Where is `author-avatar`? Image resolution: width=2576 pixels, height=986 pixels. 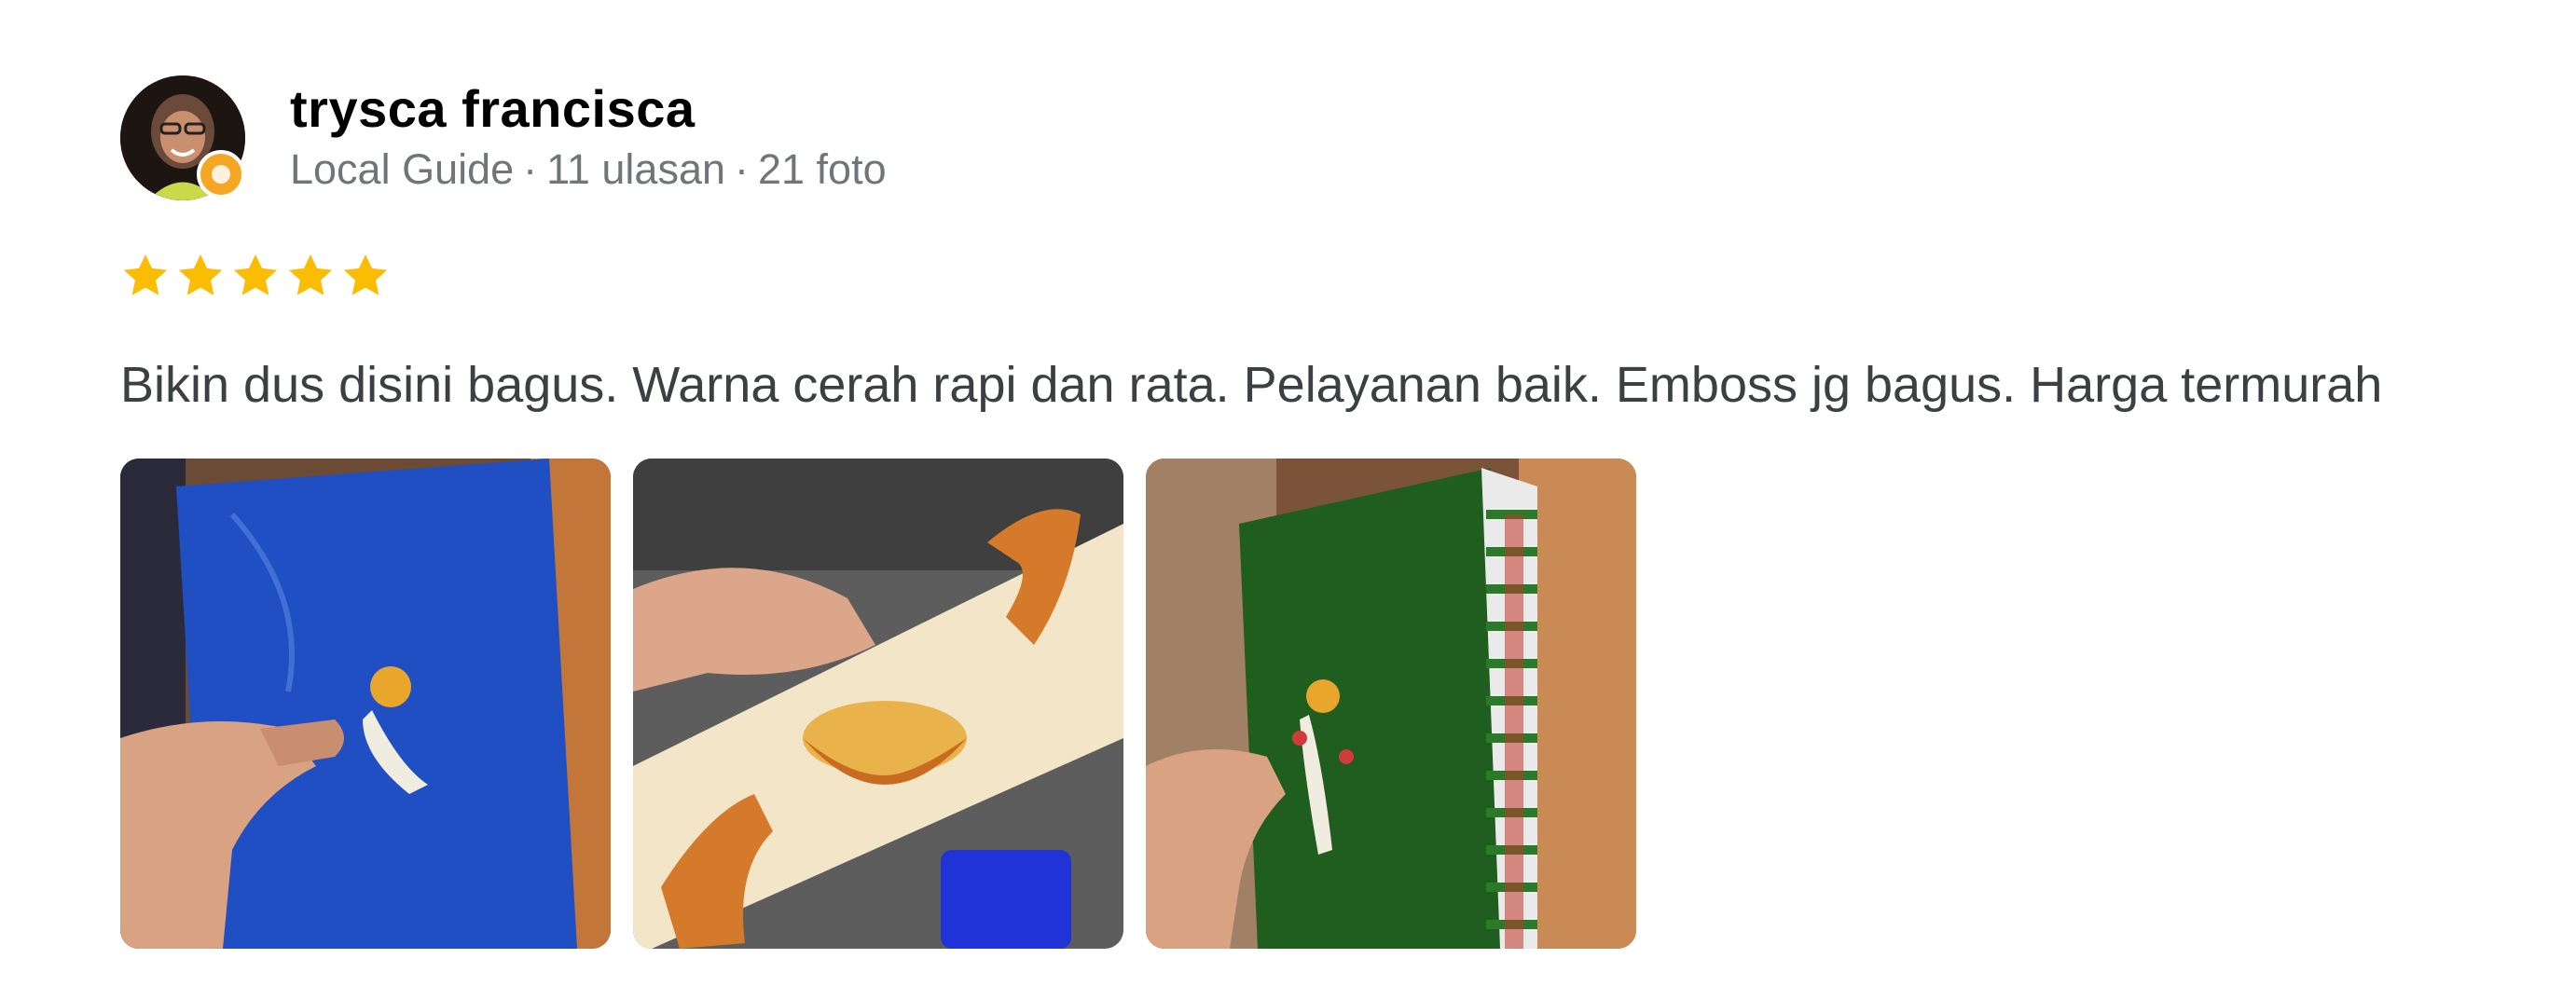
author-avatar is located at coordinates (182, 138).